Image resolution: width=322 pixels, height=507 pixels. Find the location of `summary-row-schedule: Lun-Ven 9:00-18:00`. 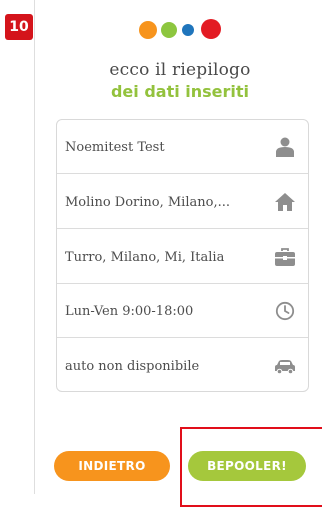

summary-row-schedule: Lun-Ven 9:00-18:00 is located at coordinates (182, 311).